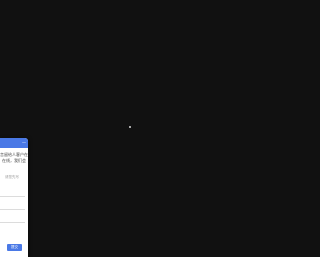  I want to click on message-field-hint: 请您先写, so click(12, 177).